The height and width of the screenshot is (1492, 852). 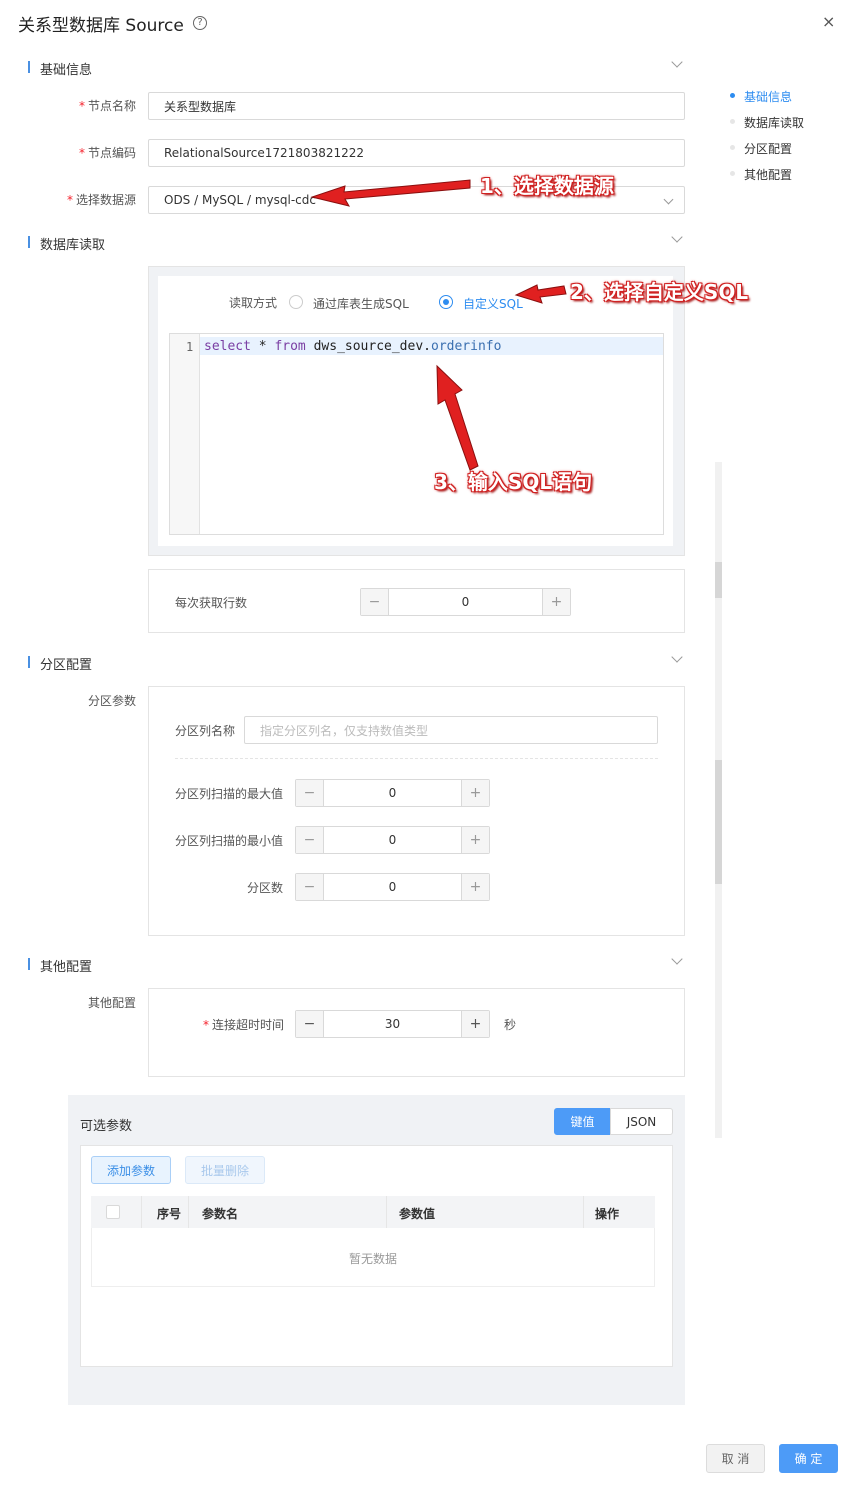 What do you see at coordinates (390, 193) in the screenshot?
I see `arrow-step1` at bounding box center [390, 193].